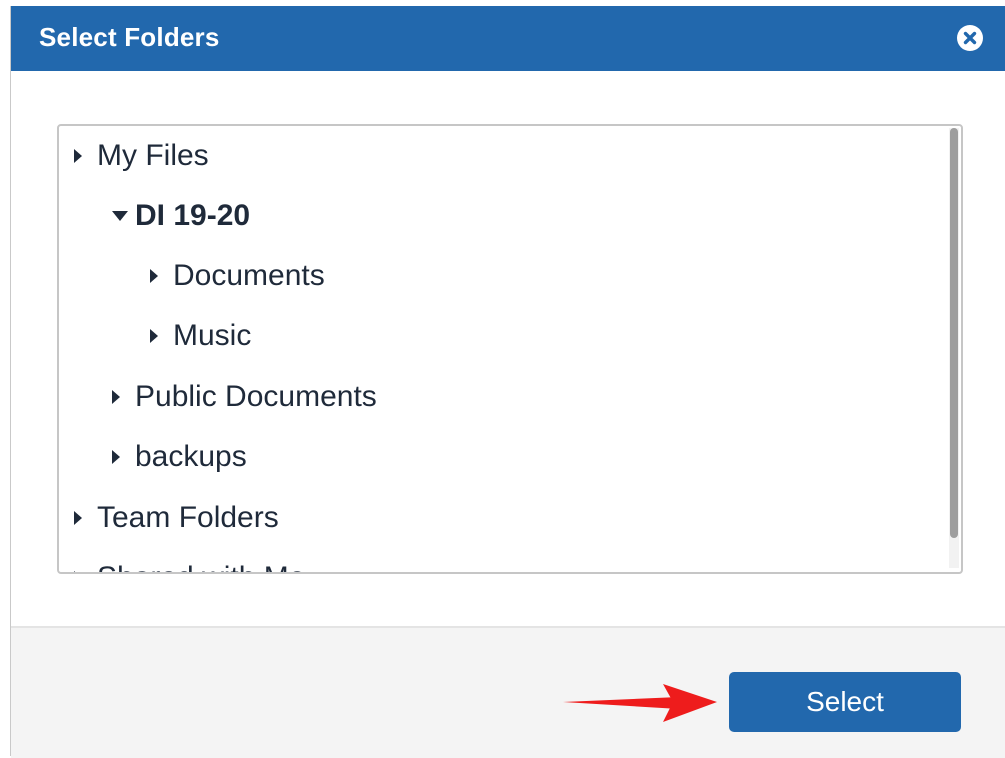  Describe the element at coordinates (129, 37) in the screenshot. I see `dialog-title: Select Folders` at that location.